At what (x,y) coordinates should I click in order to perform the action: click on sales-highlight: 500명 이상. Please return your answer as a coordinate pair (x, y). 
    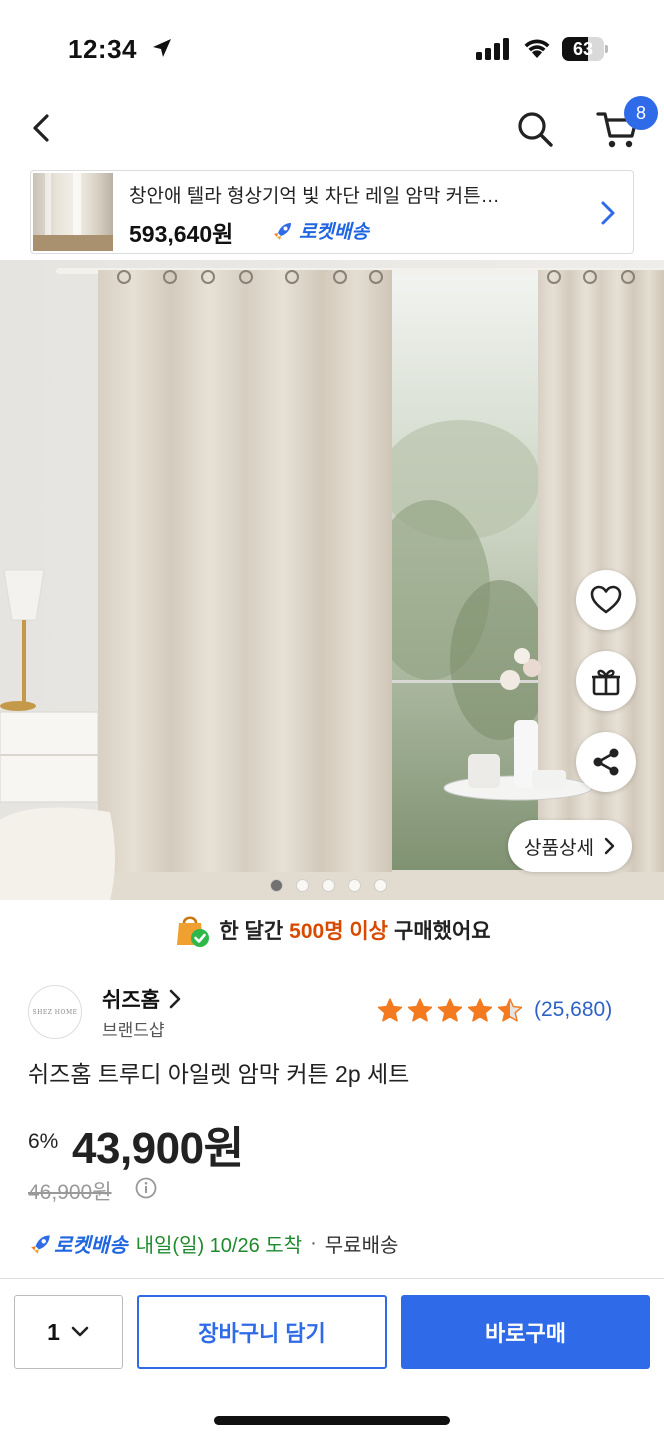
    Looking at the image, I should click on (339, 931).